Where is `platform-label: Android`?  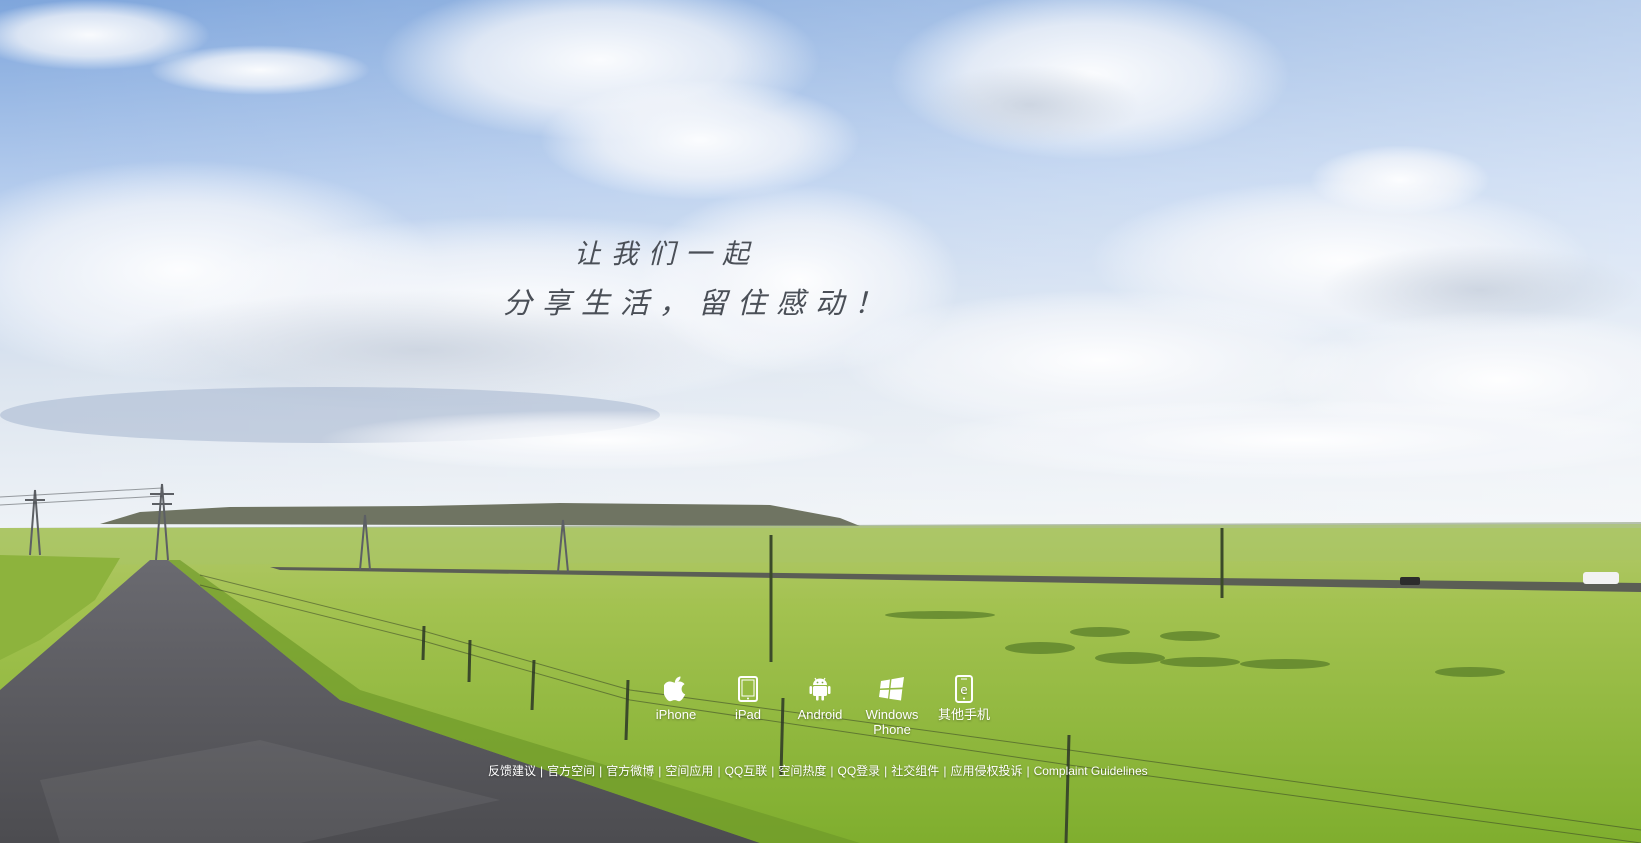
platform-label: Android is located at coordinates (820, 714).